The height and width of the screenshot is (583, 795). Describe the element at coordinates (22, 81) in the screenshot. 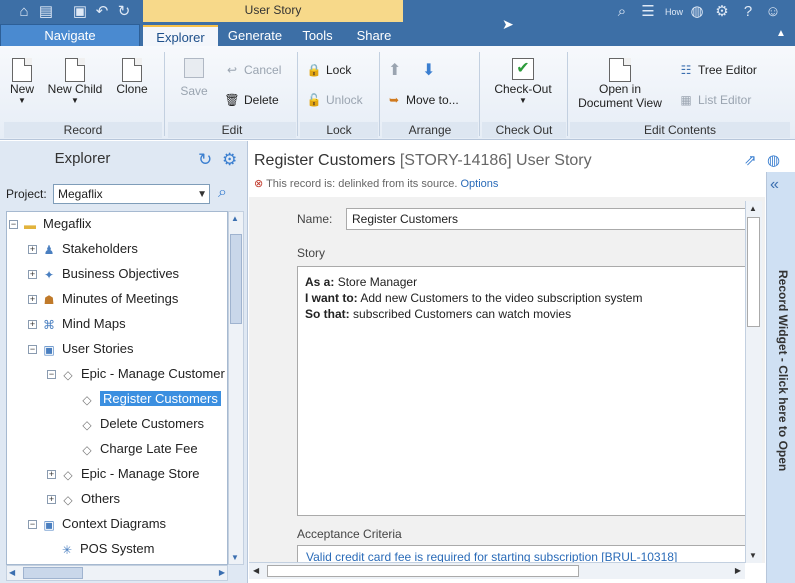

I see `new-button: New ▼` at that location.